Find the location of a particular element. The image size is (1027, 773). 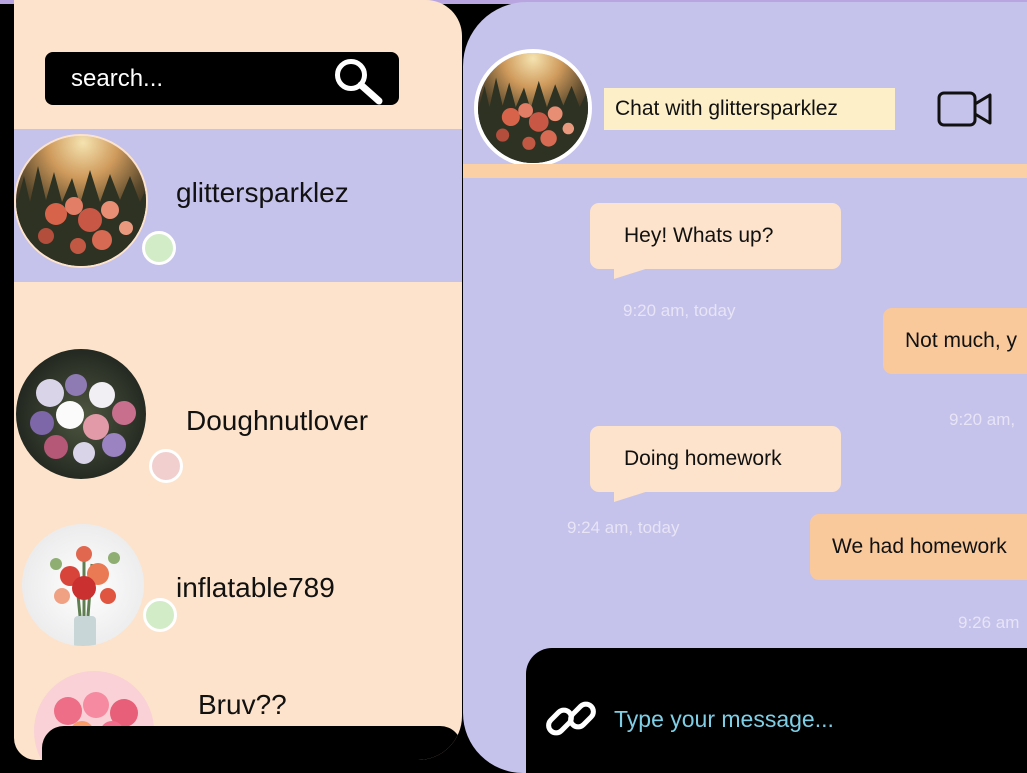

contact-name: inflatable789 is located at coordinates (255, 587).